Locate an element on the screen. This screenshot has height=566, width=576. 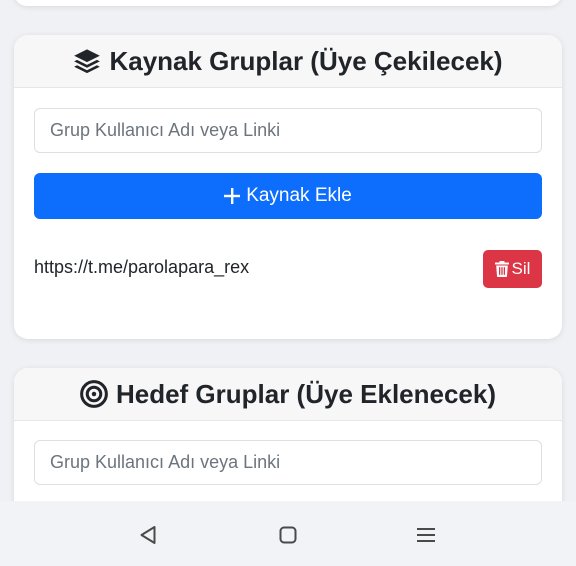
delete-source-button: Sil is located at coordinates (512, 269).